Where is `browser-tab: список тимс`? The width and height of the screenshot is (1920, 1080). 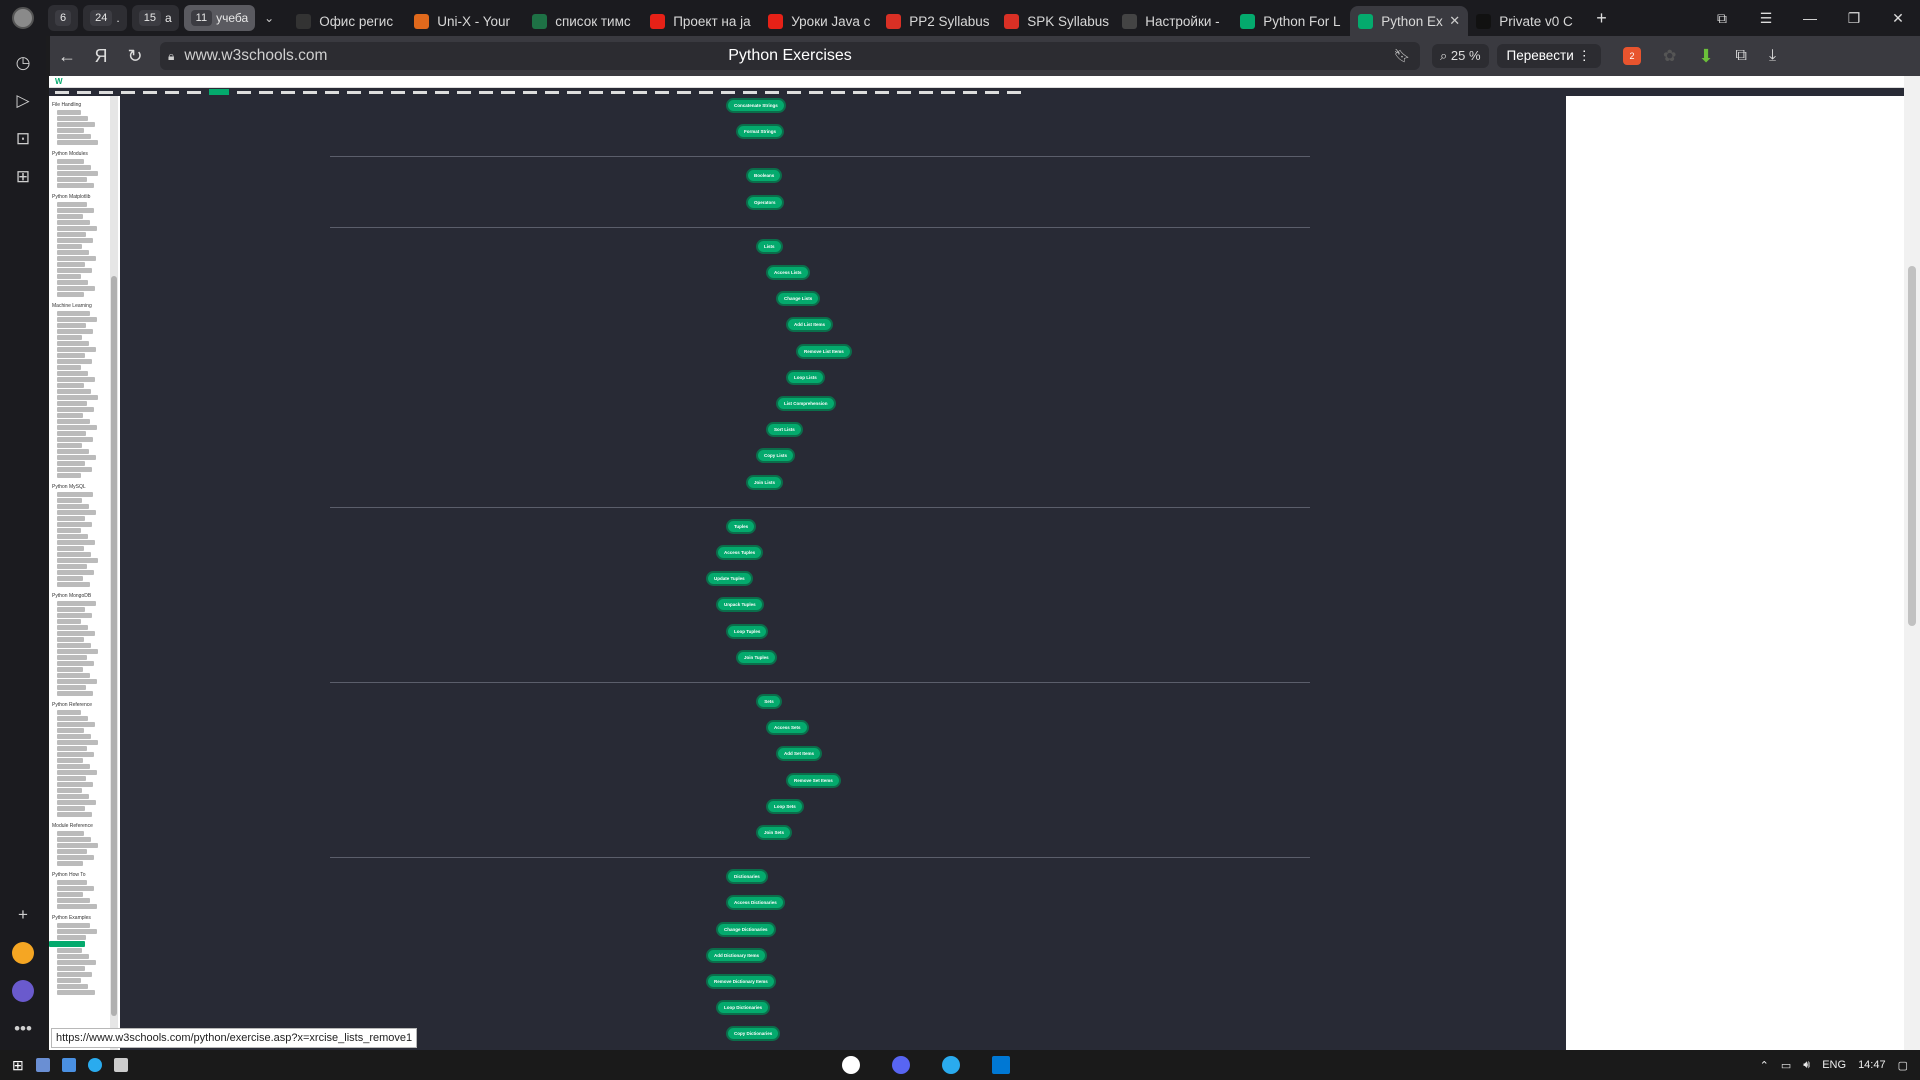
browser-tab: список тимс is located at coordinates (583, 21).